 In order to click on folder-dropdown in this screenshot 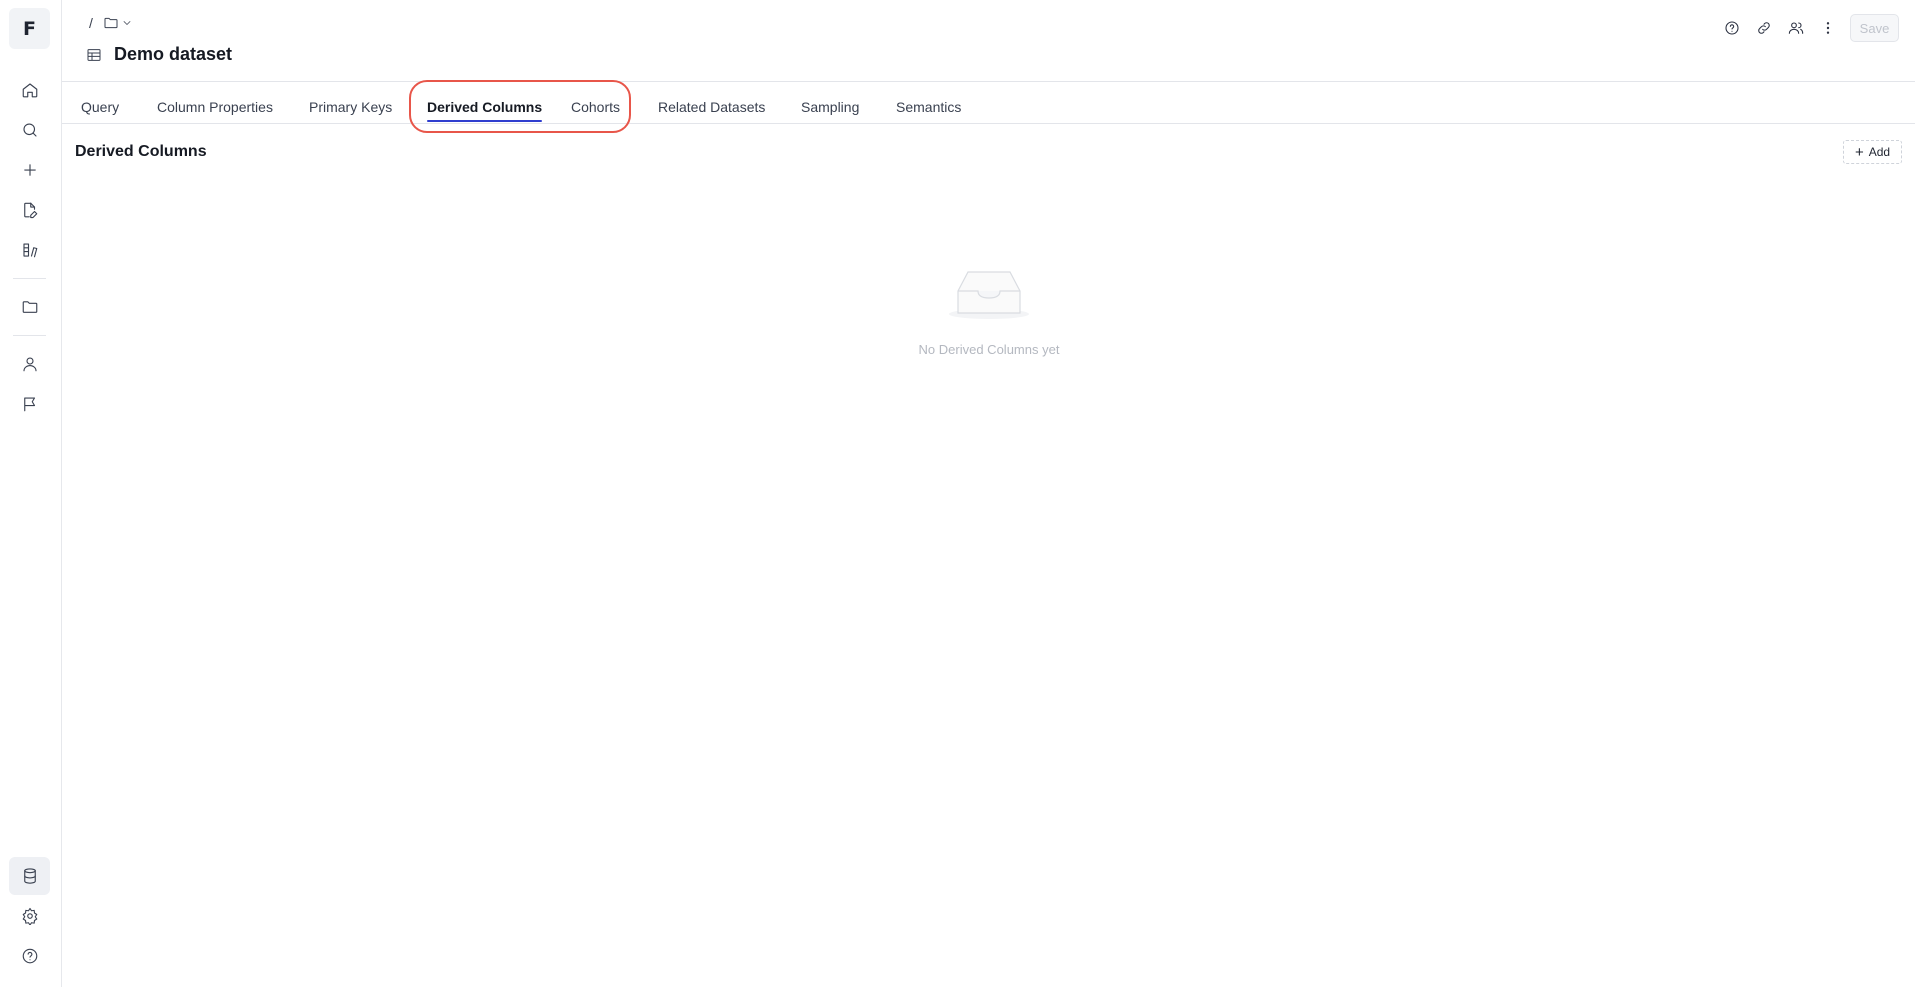, I will do `click(118, 23)`.